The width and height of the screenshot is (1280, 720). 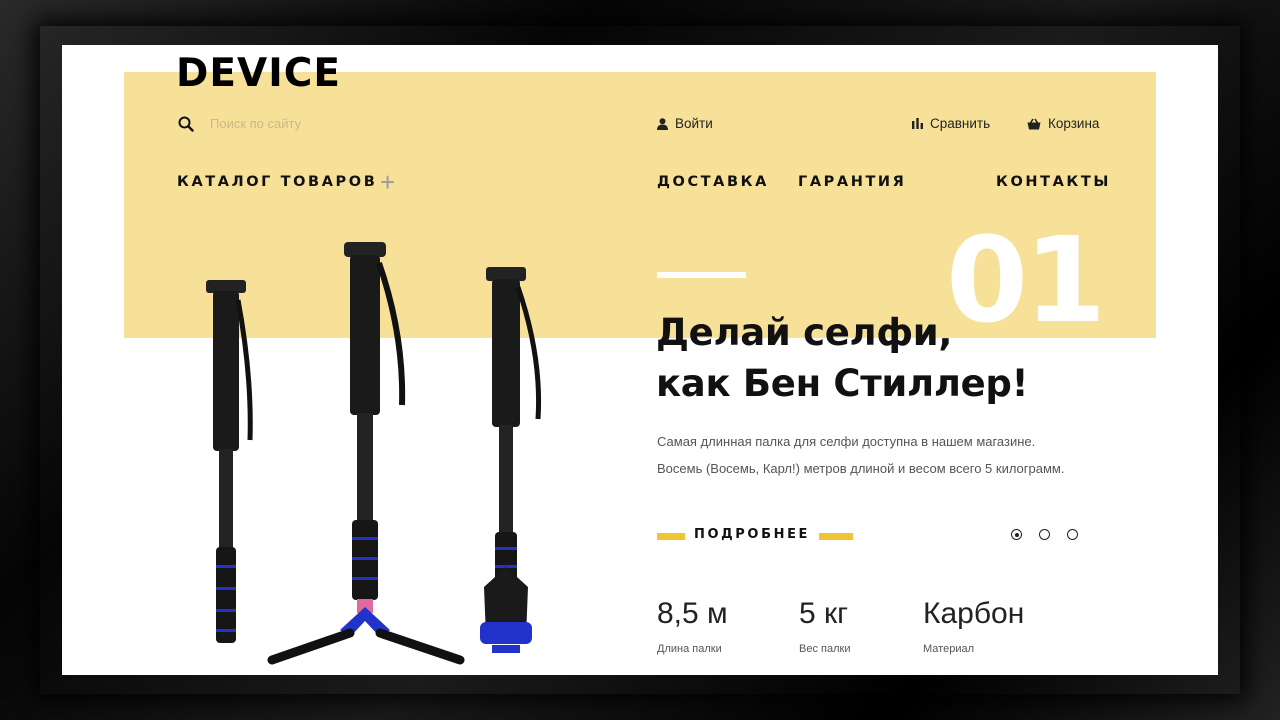 What do you see at coordinates (258, 73) in the screenshot?
I see `site-logo: DEVICE` at bounding box center [258, 73].